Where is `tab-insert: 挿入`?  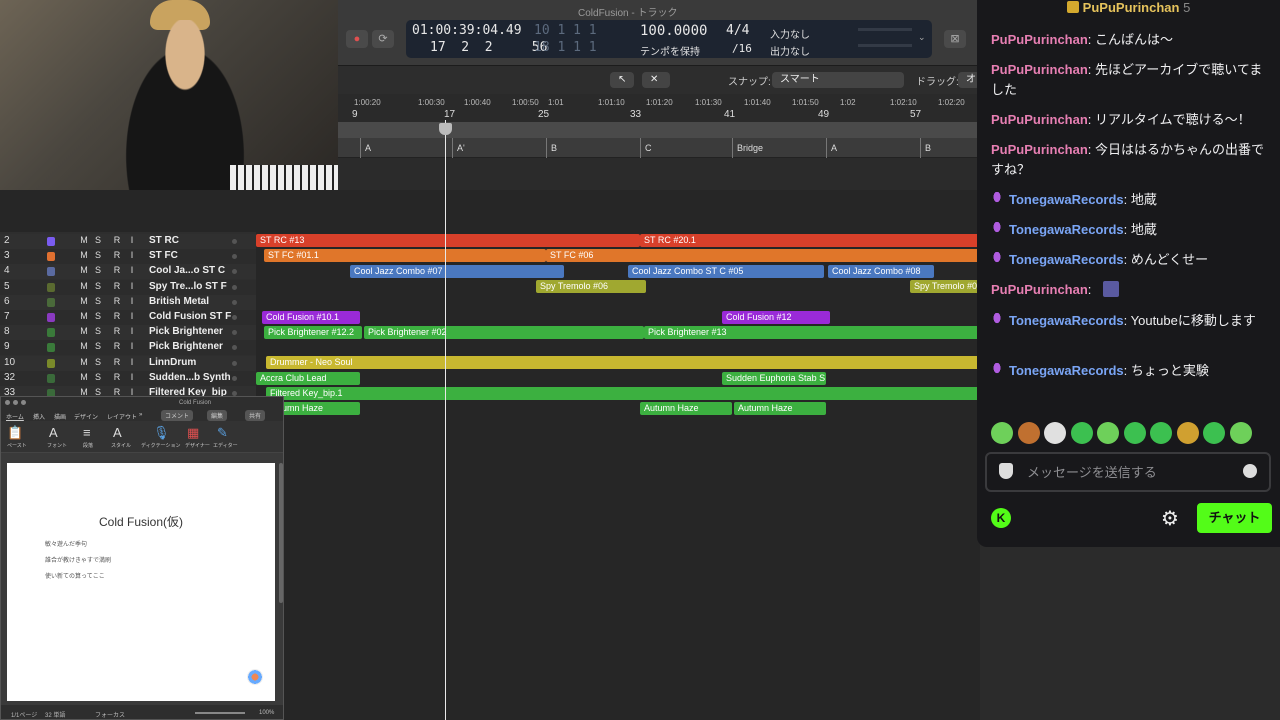 tab-insert: 挿入 is located at coordinates (39, 416).